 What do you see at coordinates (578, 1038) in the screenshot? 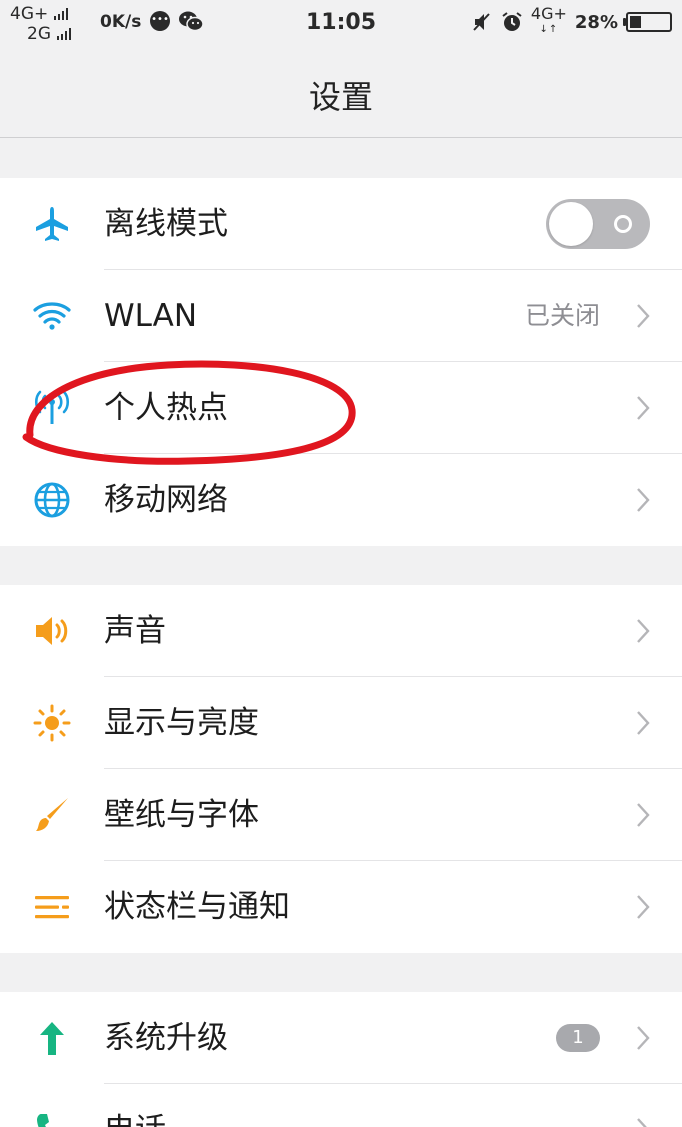
I see `update-count-badge: 1` at bounding box center [578, 1038].